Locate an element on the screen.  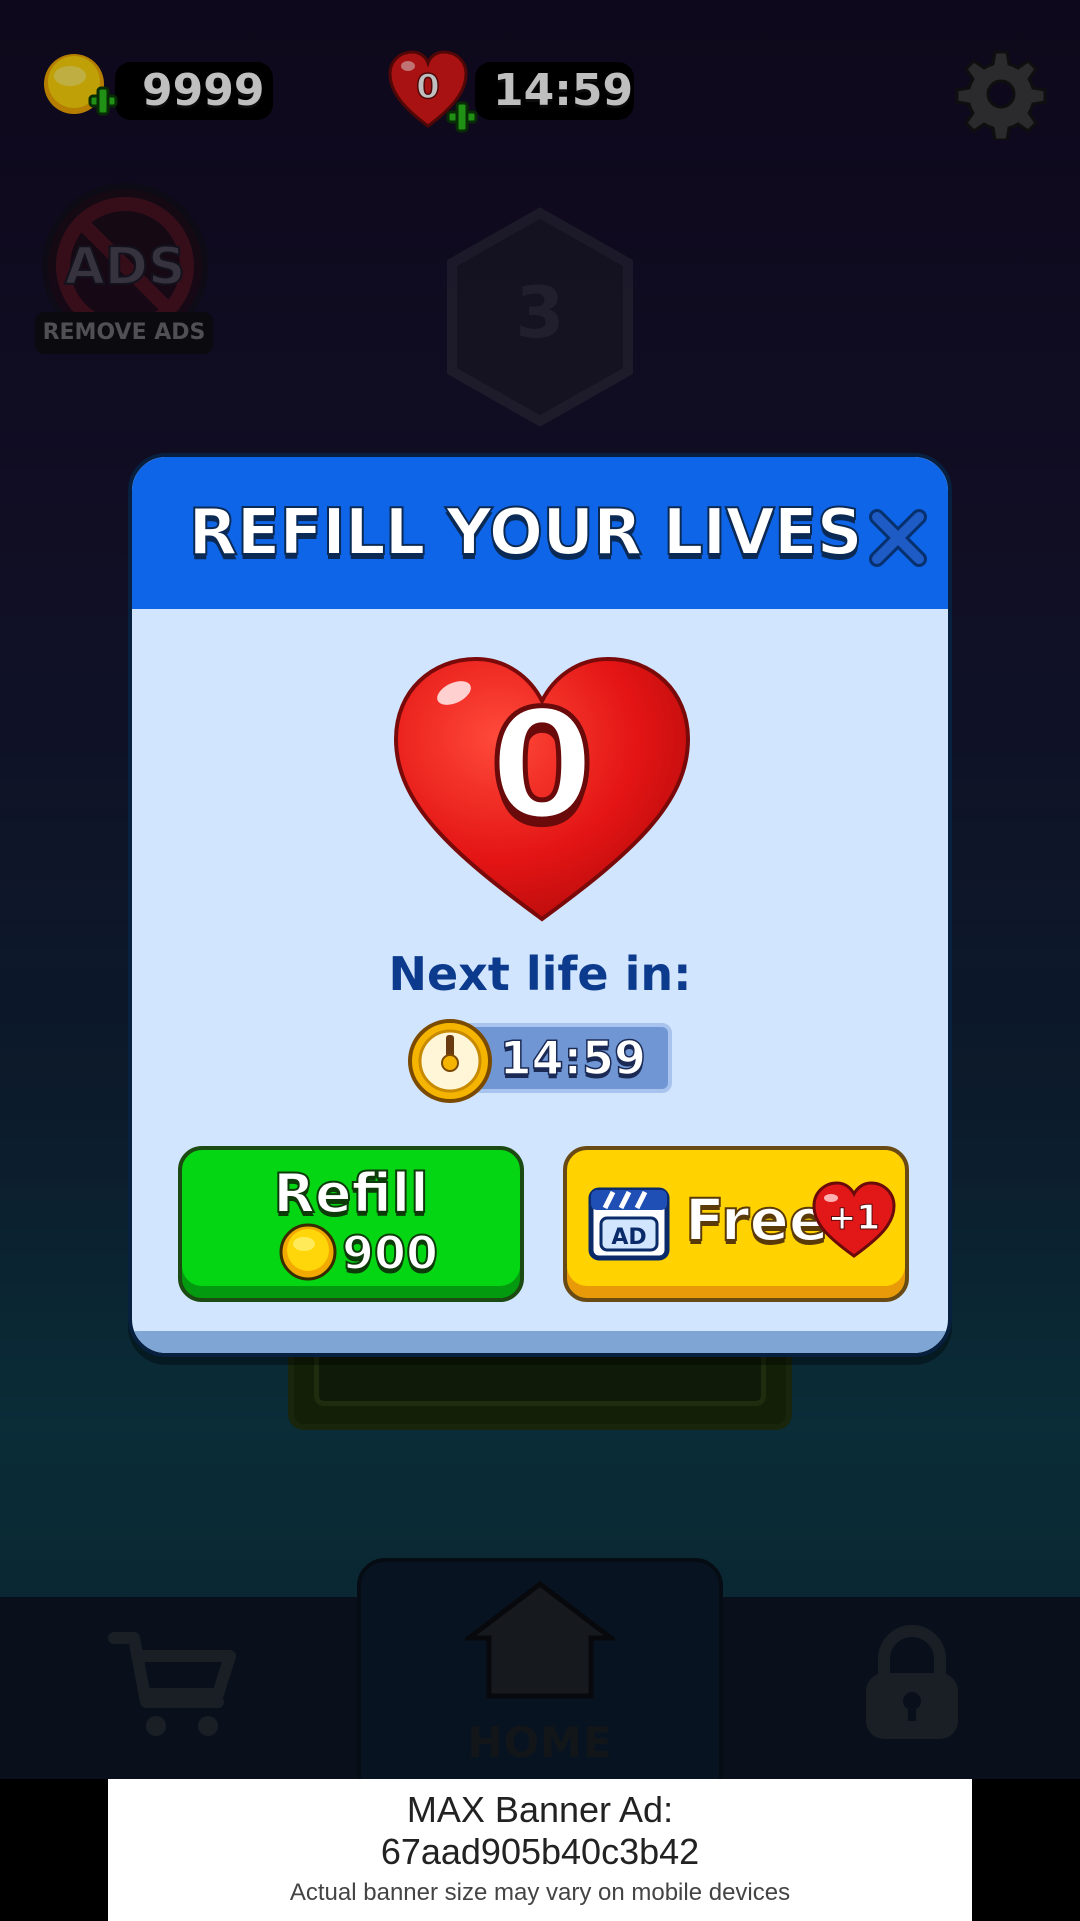
watch-ad-free-life-button: AD Free +1 is located at coordinates (736, 1224).